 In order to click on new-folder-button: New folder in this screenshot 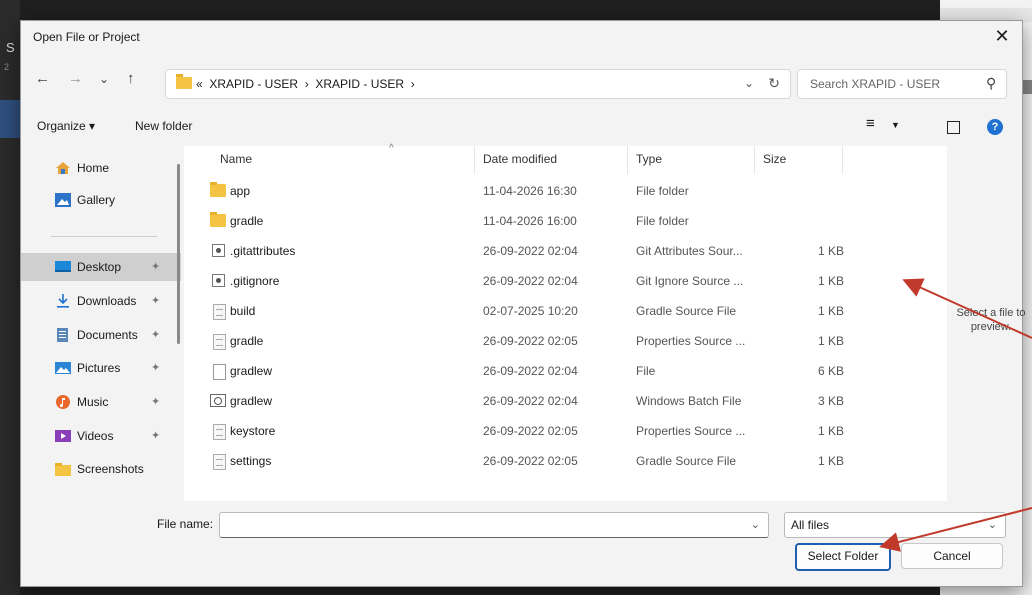, I will do `click(163, 126)`.